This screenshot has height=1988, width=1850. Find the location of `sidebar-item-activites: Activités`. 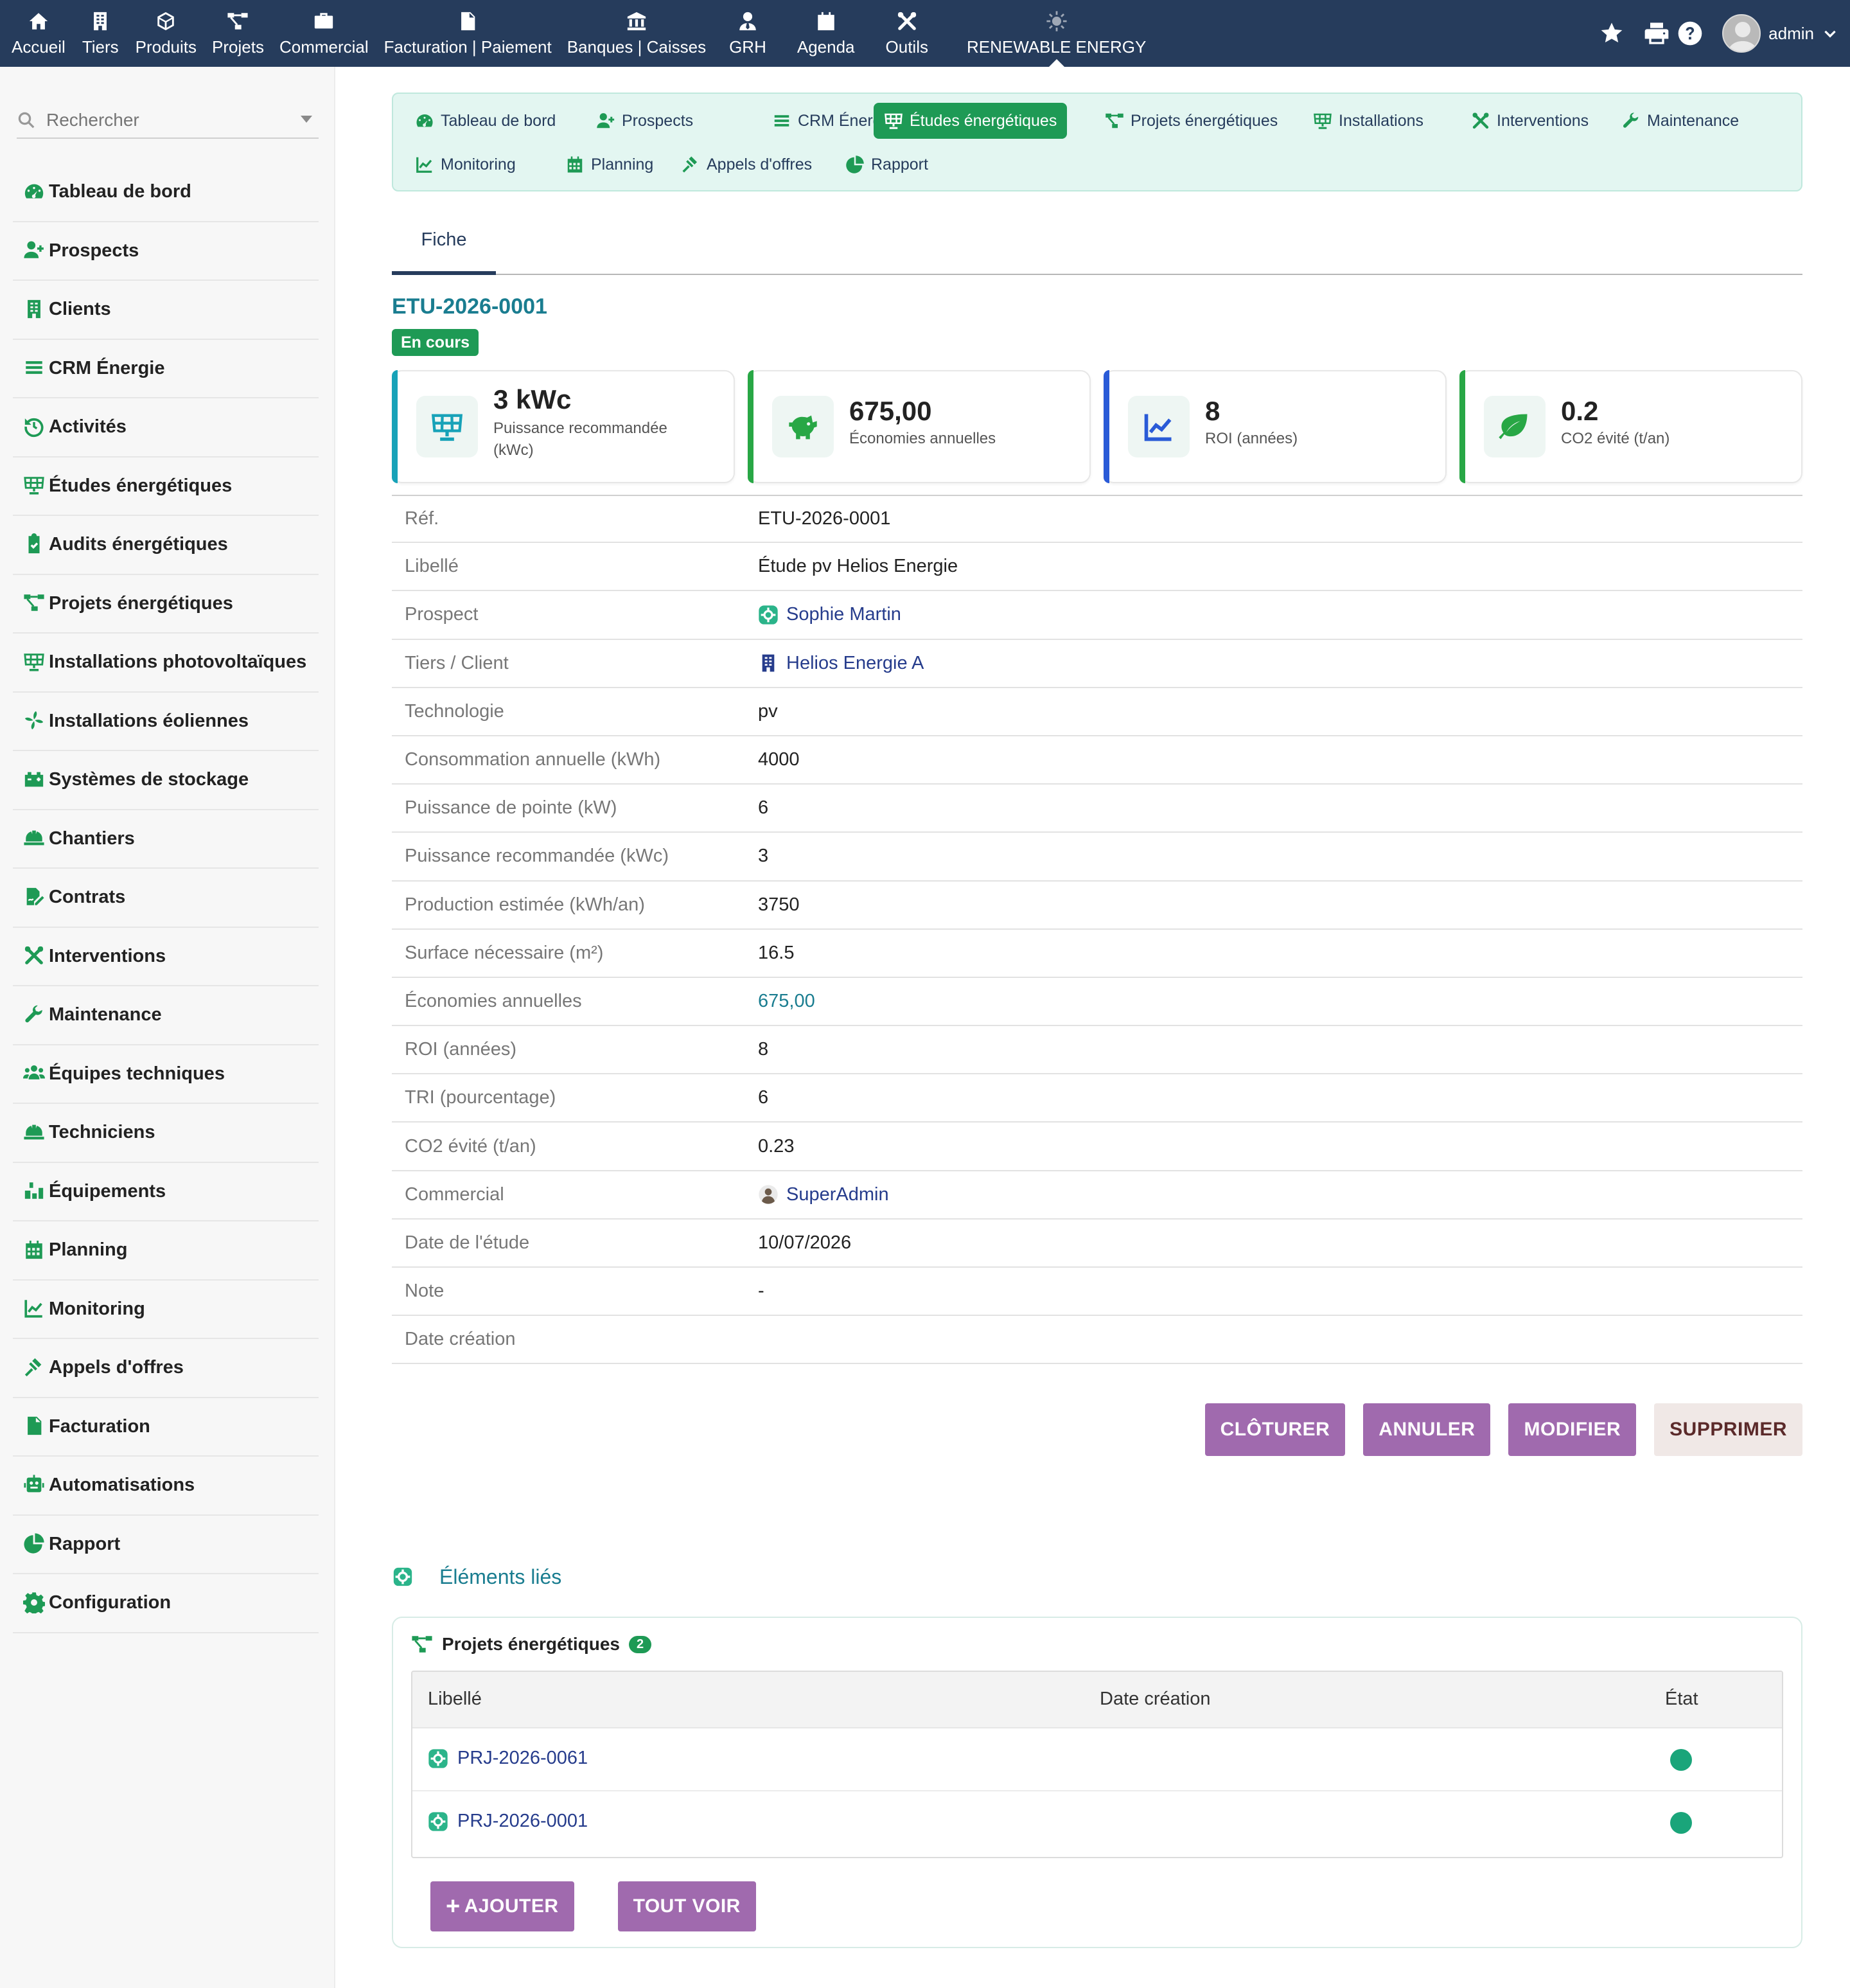

sidebar-item-activites: Activités is located at coordinates (166, 427).